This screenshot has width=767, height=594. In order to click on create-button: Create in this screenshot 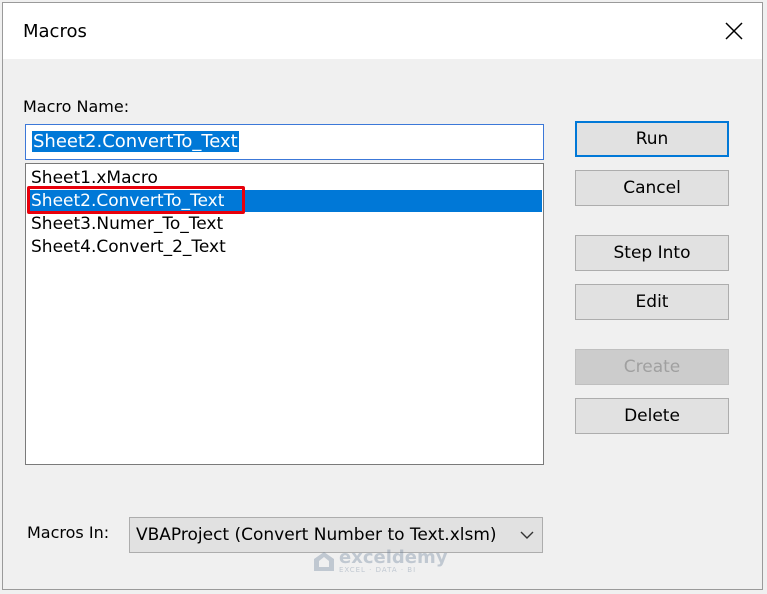, I will do `click(652, 367)`.